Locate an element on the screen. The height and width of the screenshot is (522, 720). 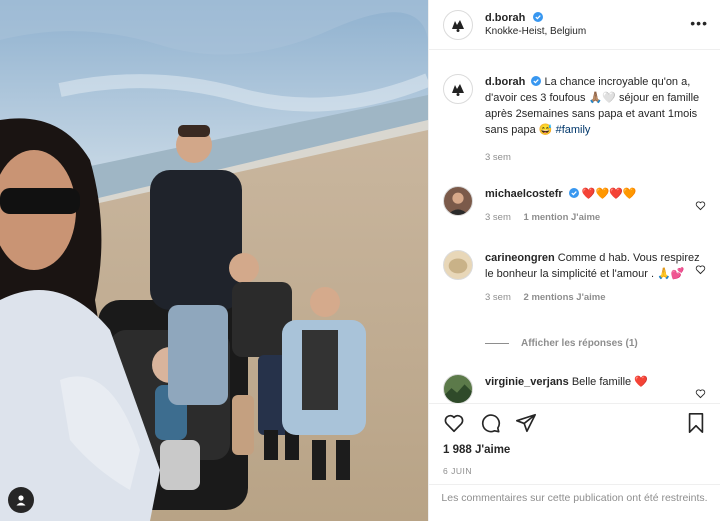
post-header: d.borah Knokke-Heist, Belgium ••• is located at coordinates (574, 25).